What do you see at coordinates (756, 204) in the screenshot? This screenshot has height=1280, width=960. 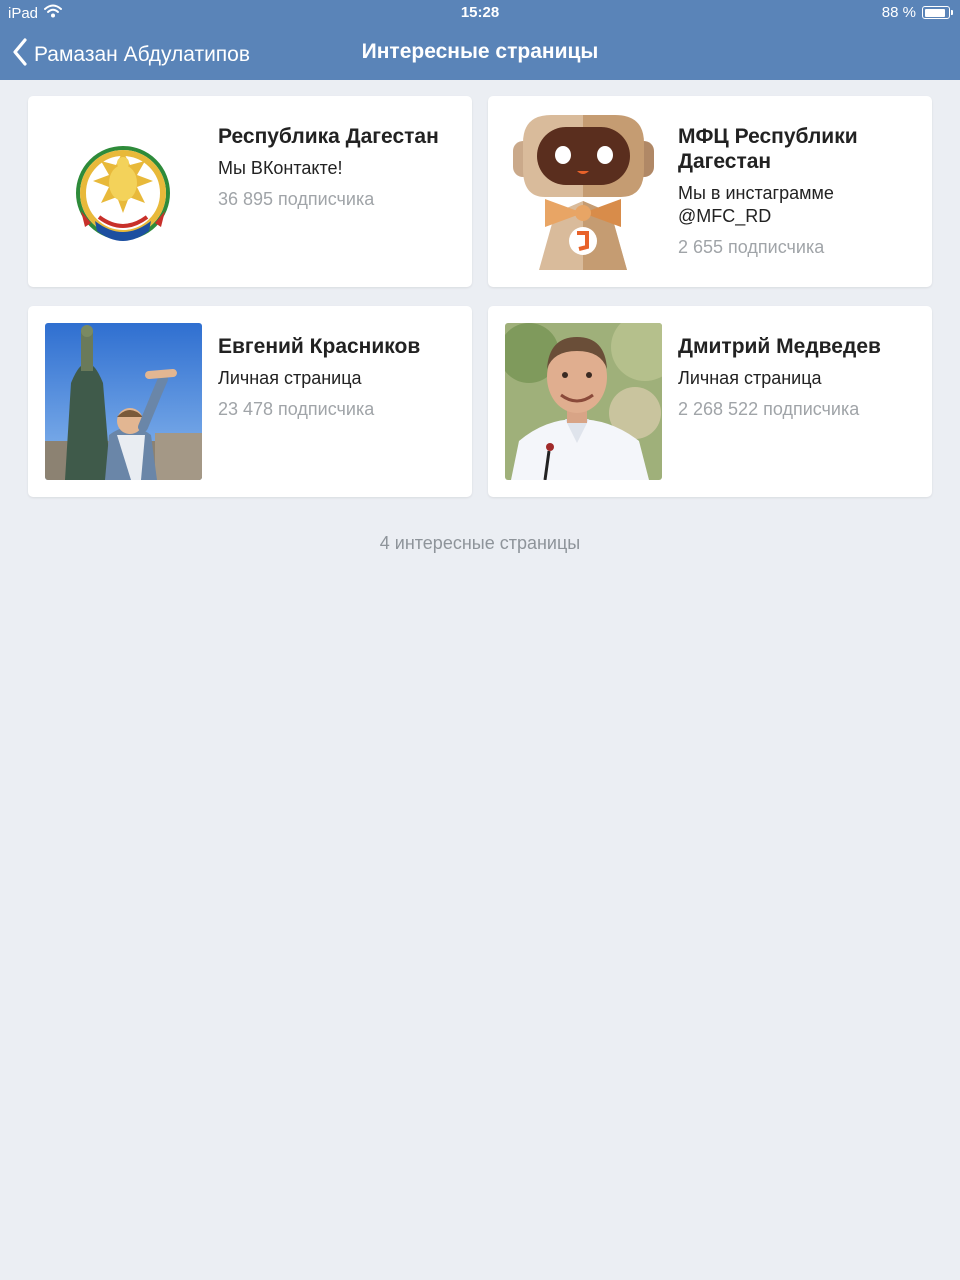 I see `page-status: Мы в инстаграмме @MFC_RD` at bounding box center [756, 204].